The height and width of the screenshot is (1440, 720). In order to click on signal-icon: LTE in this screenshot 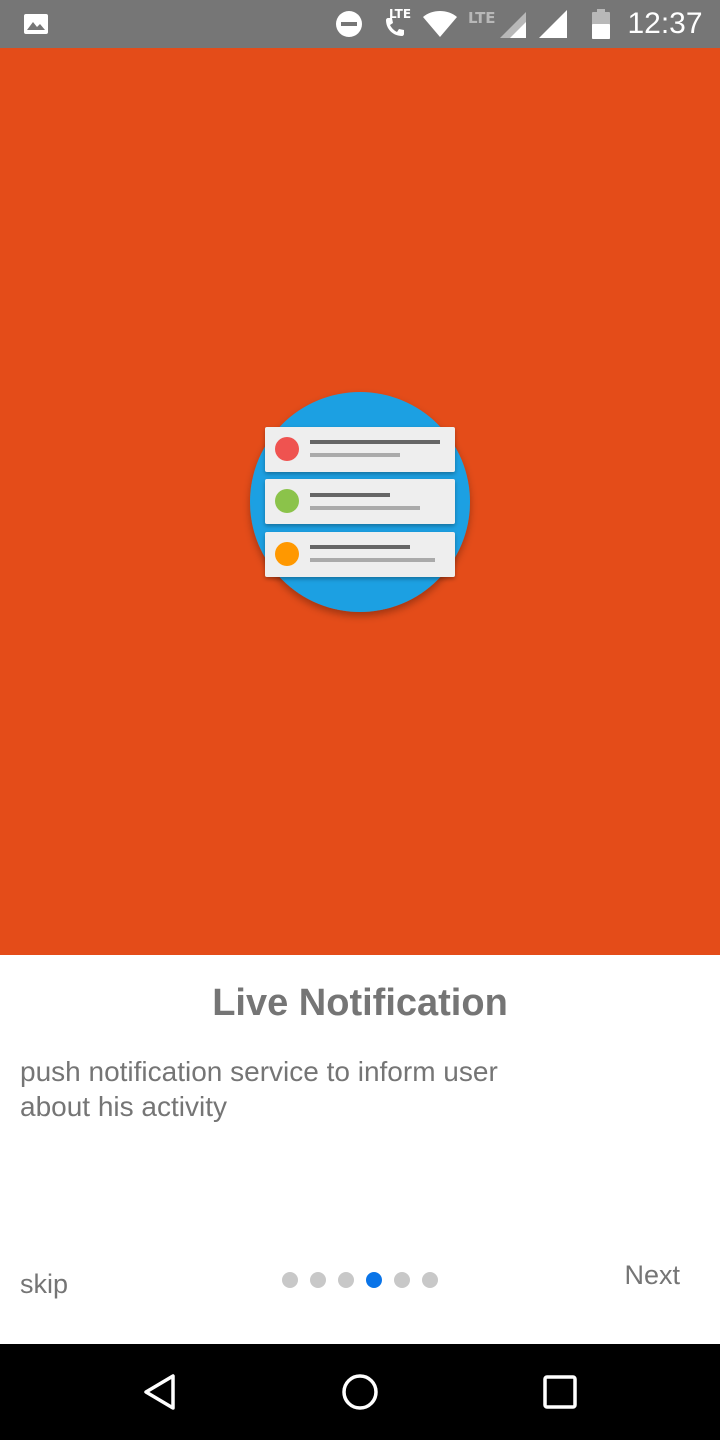, I will do `click(498, 24)`.